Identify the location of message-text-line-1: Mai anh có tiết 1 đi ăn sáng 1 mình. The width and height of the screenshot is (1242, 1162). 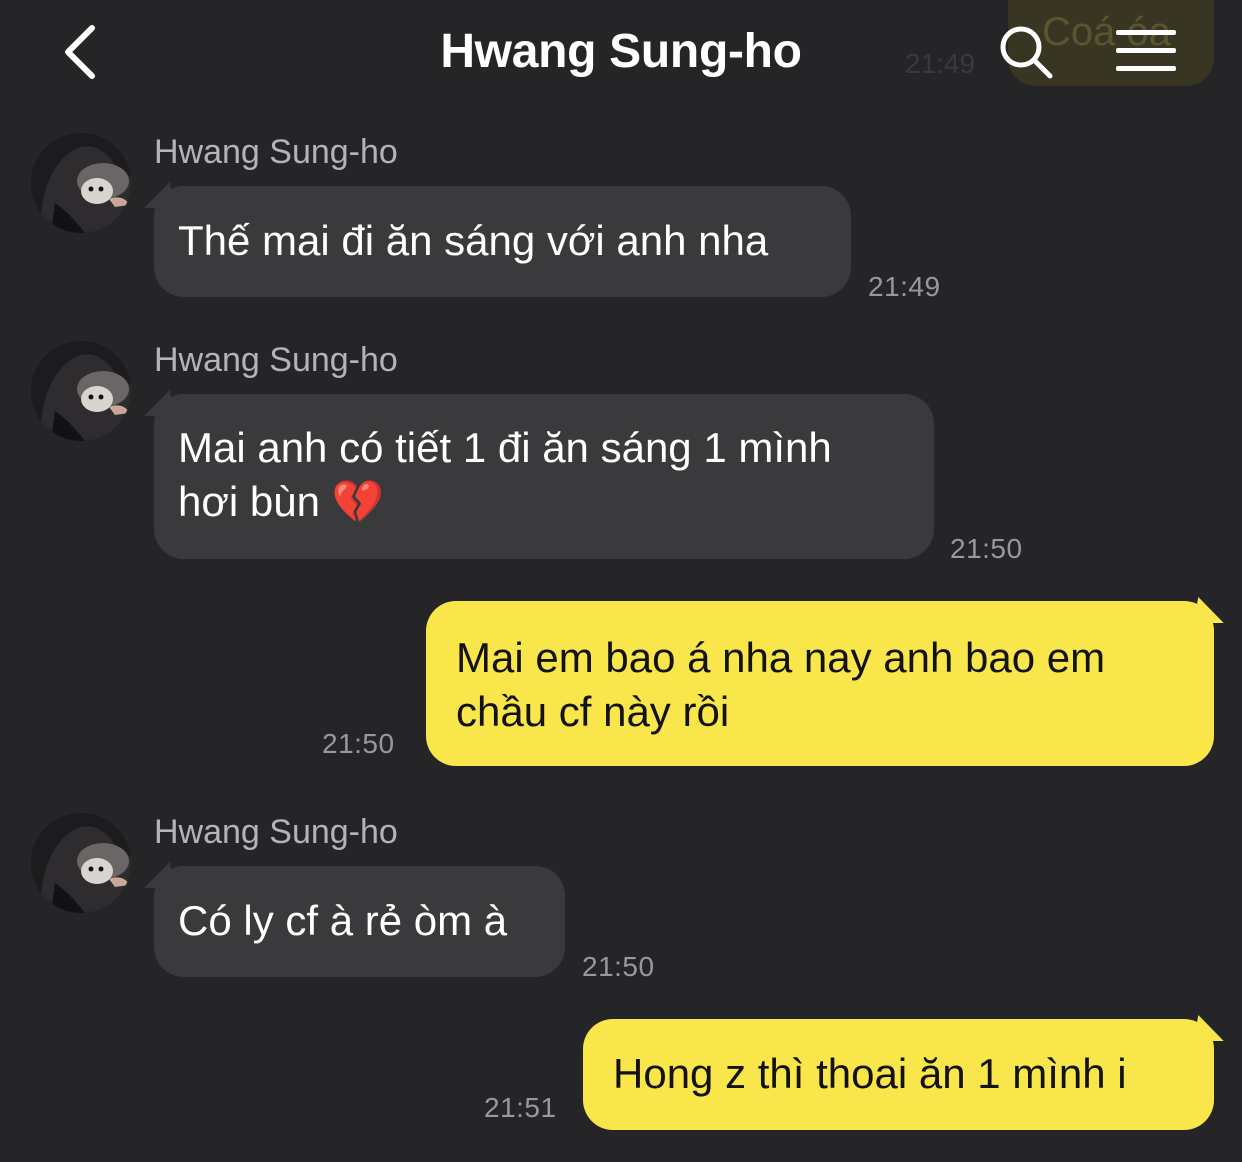
(505, 447).